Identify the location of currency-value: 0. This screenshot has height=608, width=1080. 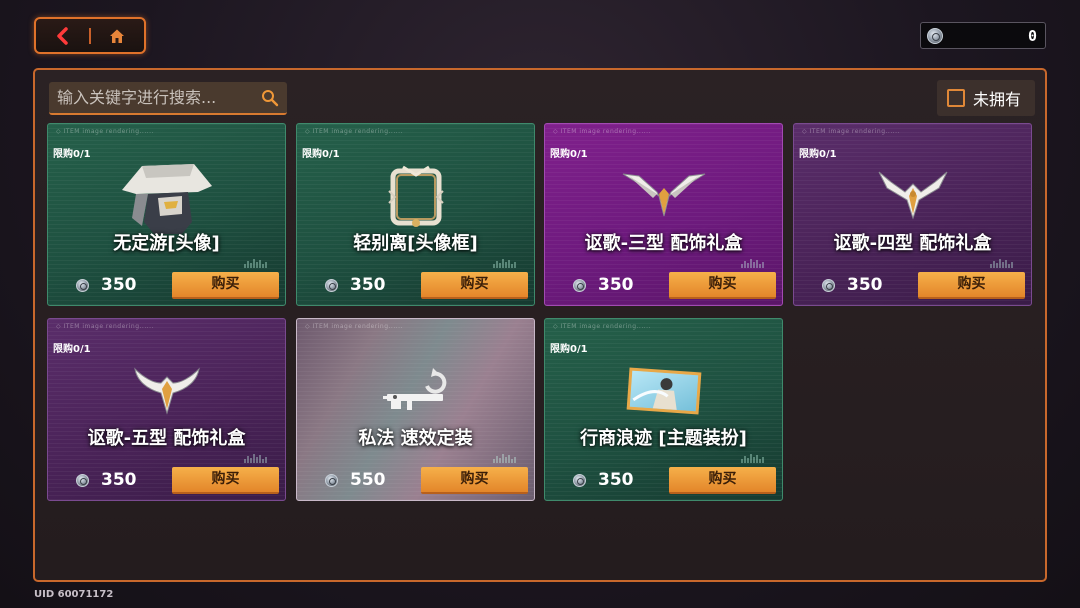
(1032, 35).